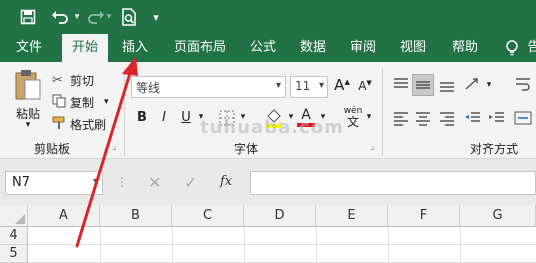 The image size is (536, 263). What do you see at coordinates (106, 152) in the screenshot?
I see `annotation-arrow-icon` at bounding box center [106, 152].